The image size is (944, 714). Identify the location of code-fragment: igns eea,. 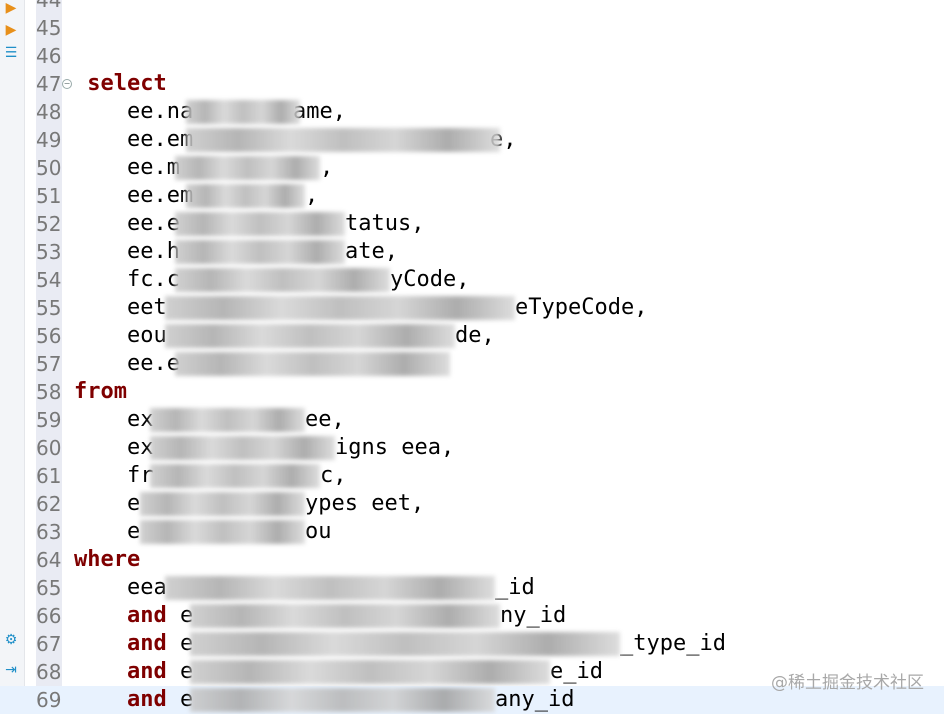
(395, 447).